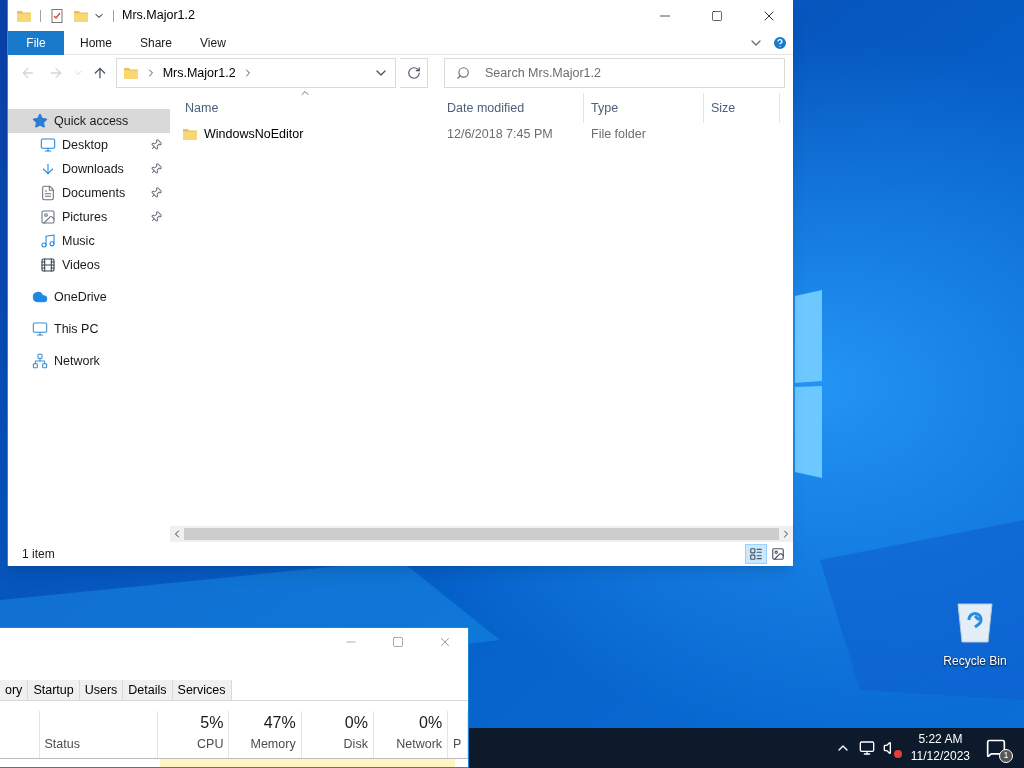 The image size is (1024, 768). What do you see at coordinates (975, 622) in the screenshot?
I see `recycle-bin-icon` at bounding box center [975, 622].